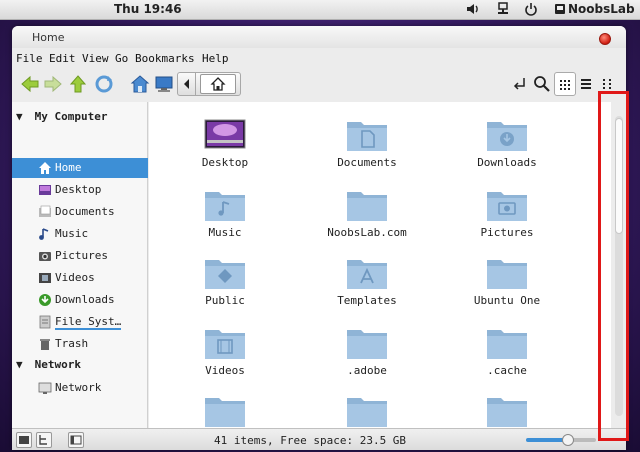 This screenshot has height=452, width=640. I want to click on sidebar-item-music: Music, so click(80, 234).